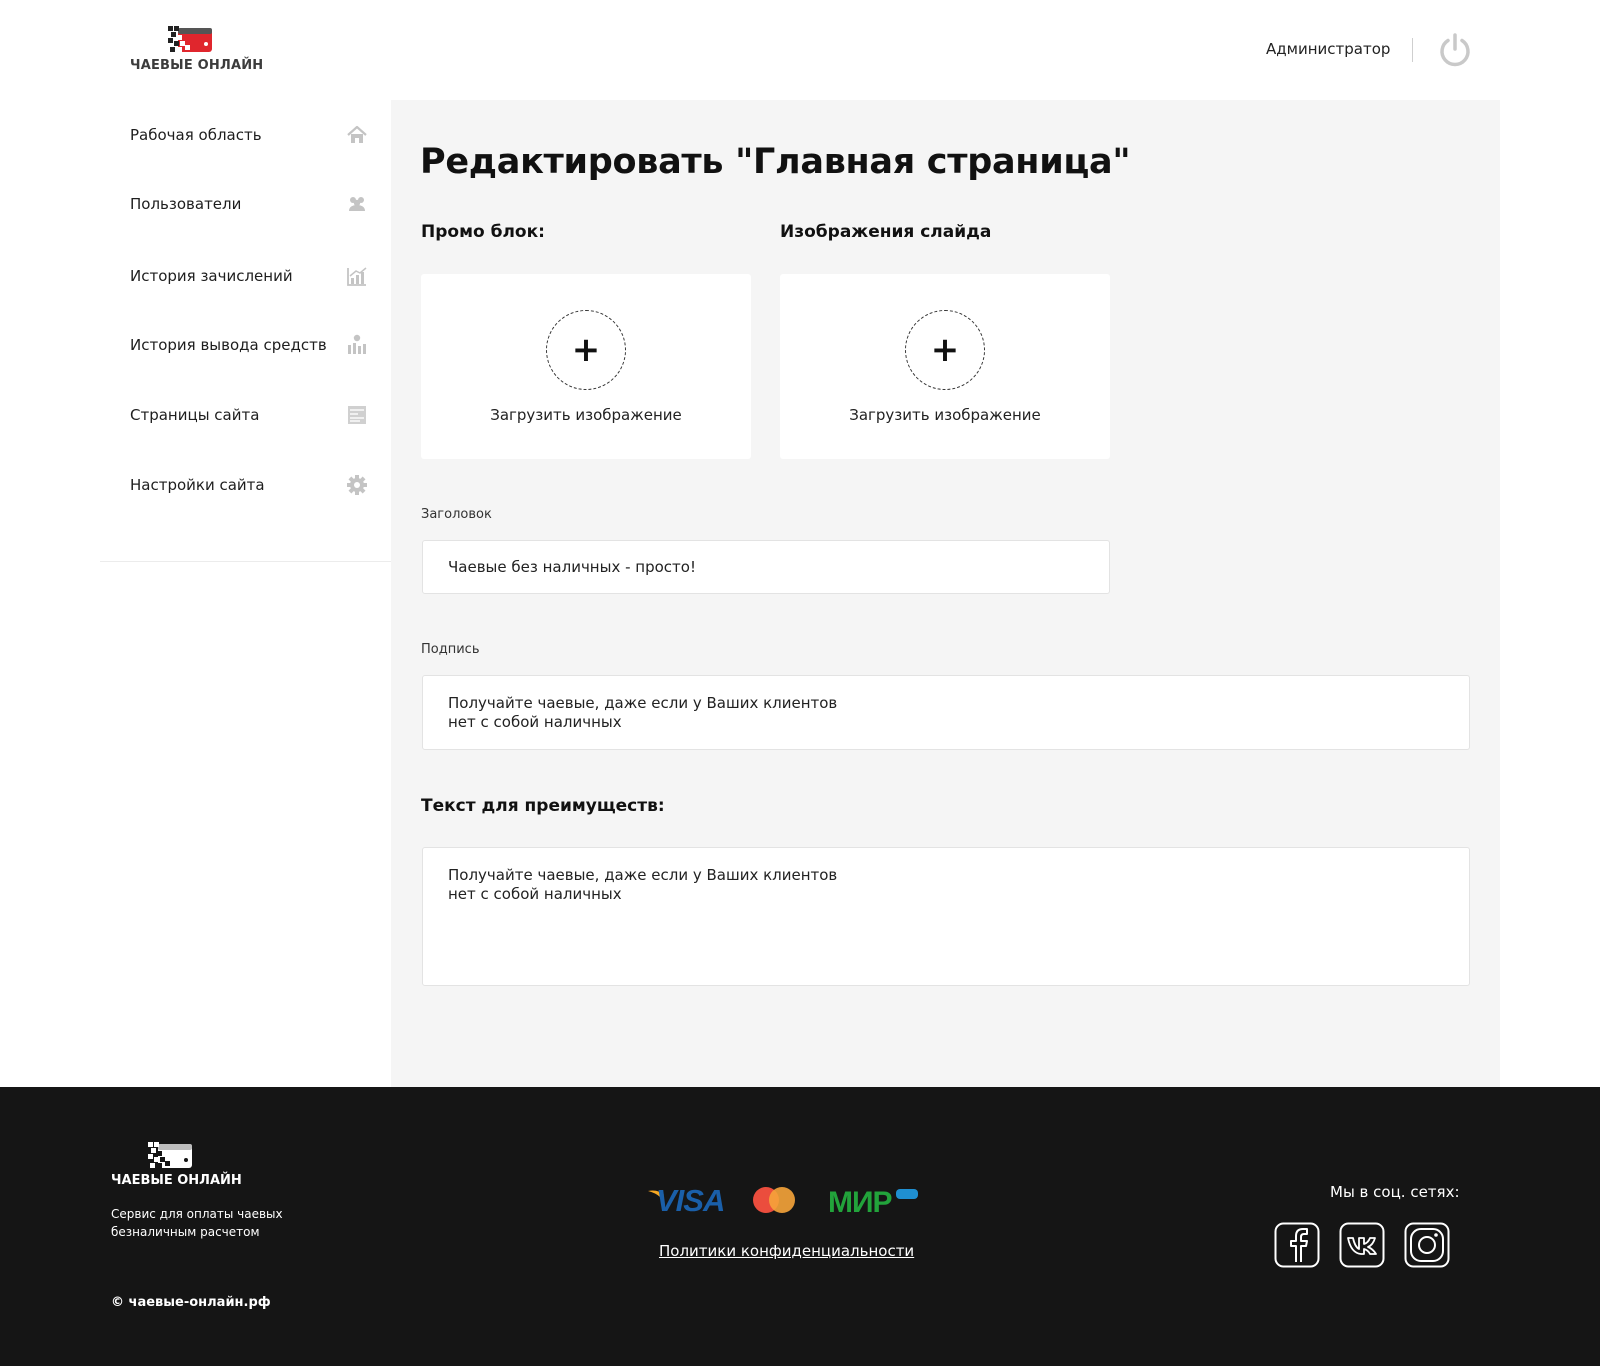 The width and height of the screenshot is (1600, 1366). What do you see at coordinates (690, 1200) in the screenshot?
I see `visa-logo-text: VISA` at bounding box center [690, 1200].